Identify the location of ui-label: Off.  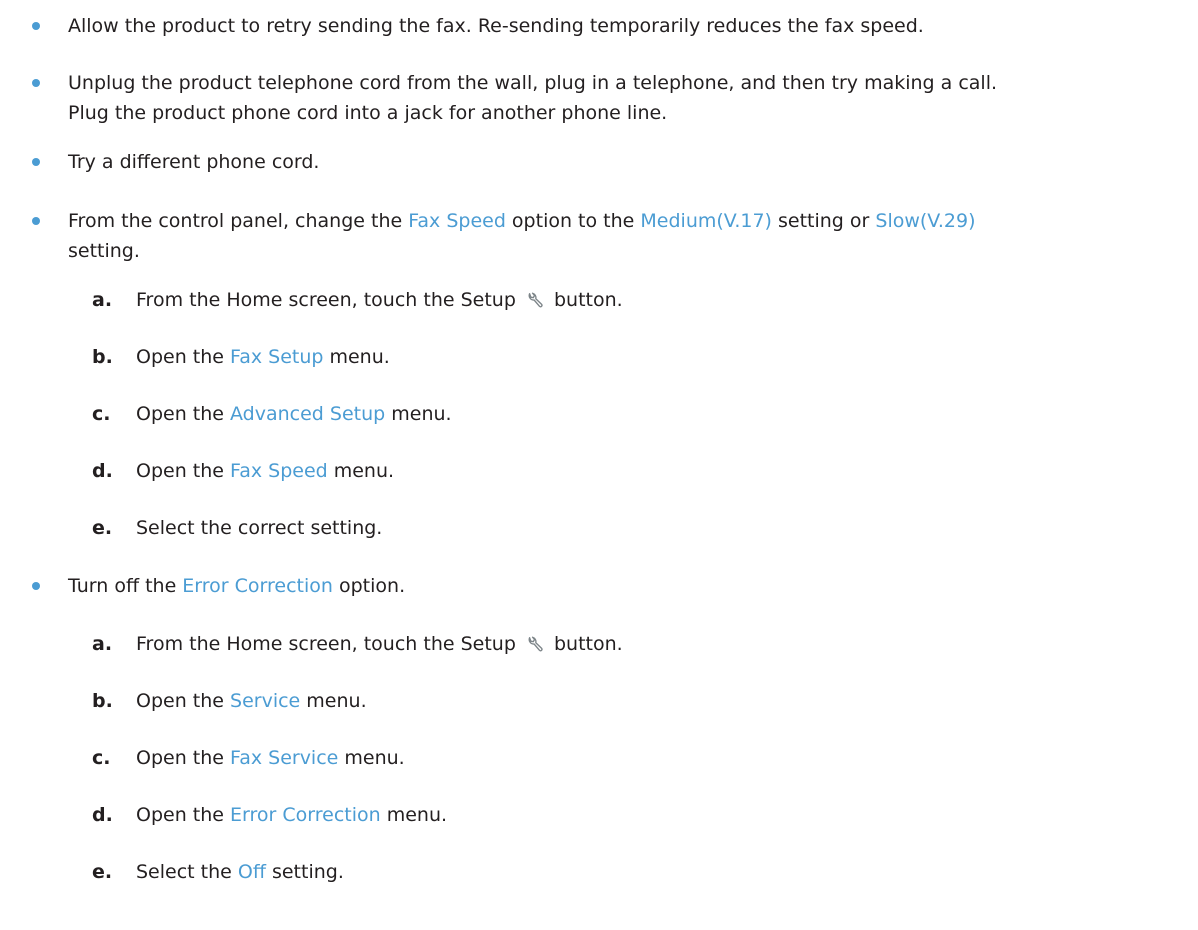
(251, 872).